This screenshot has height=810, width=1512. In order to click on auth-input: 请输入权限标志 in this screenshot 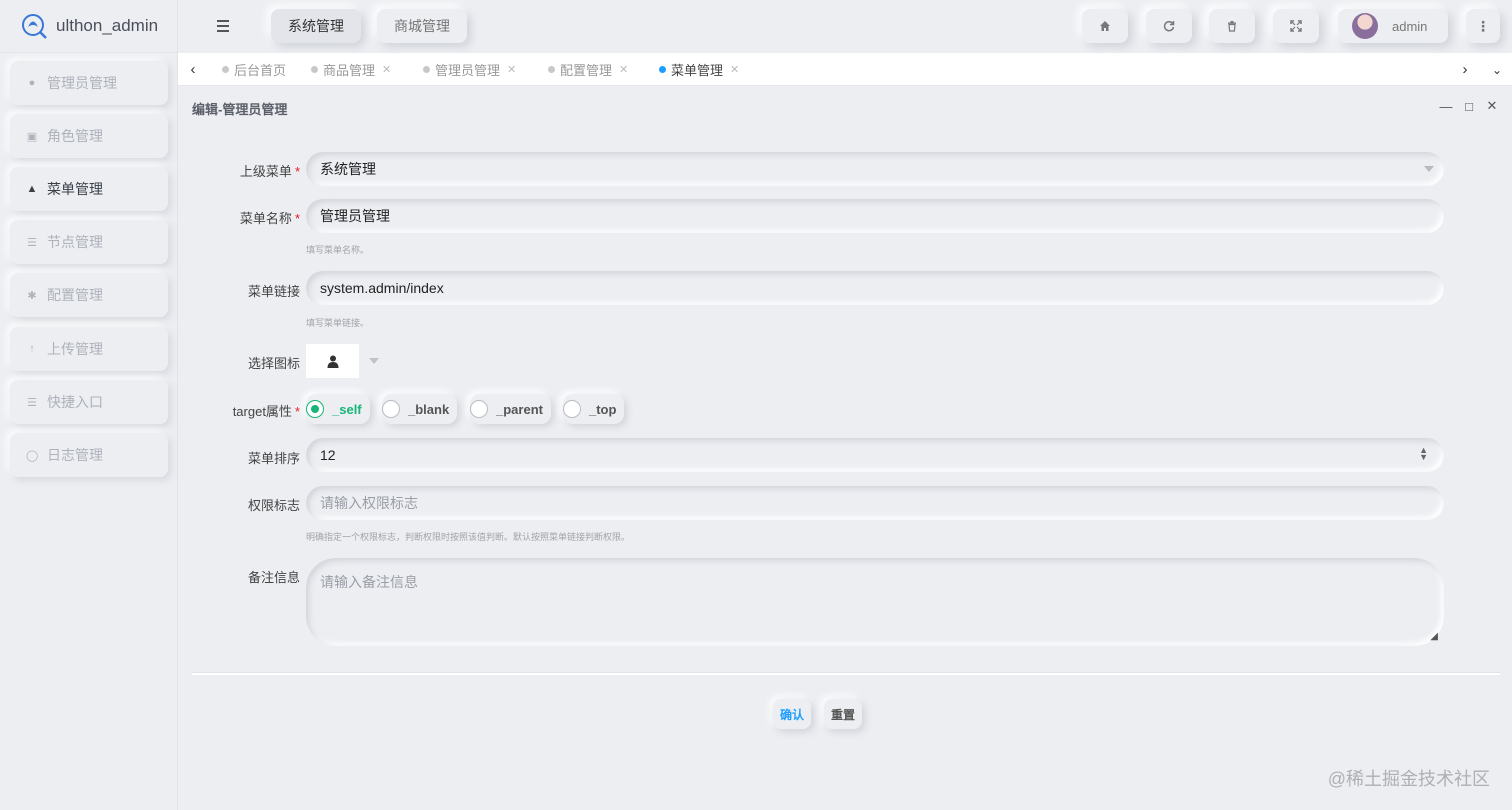, I will do `click(875, 503)`.